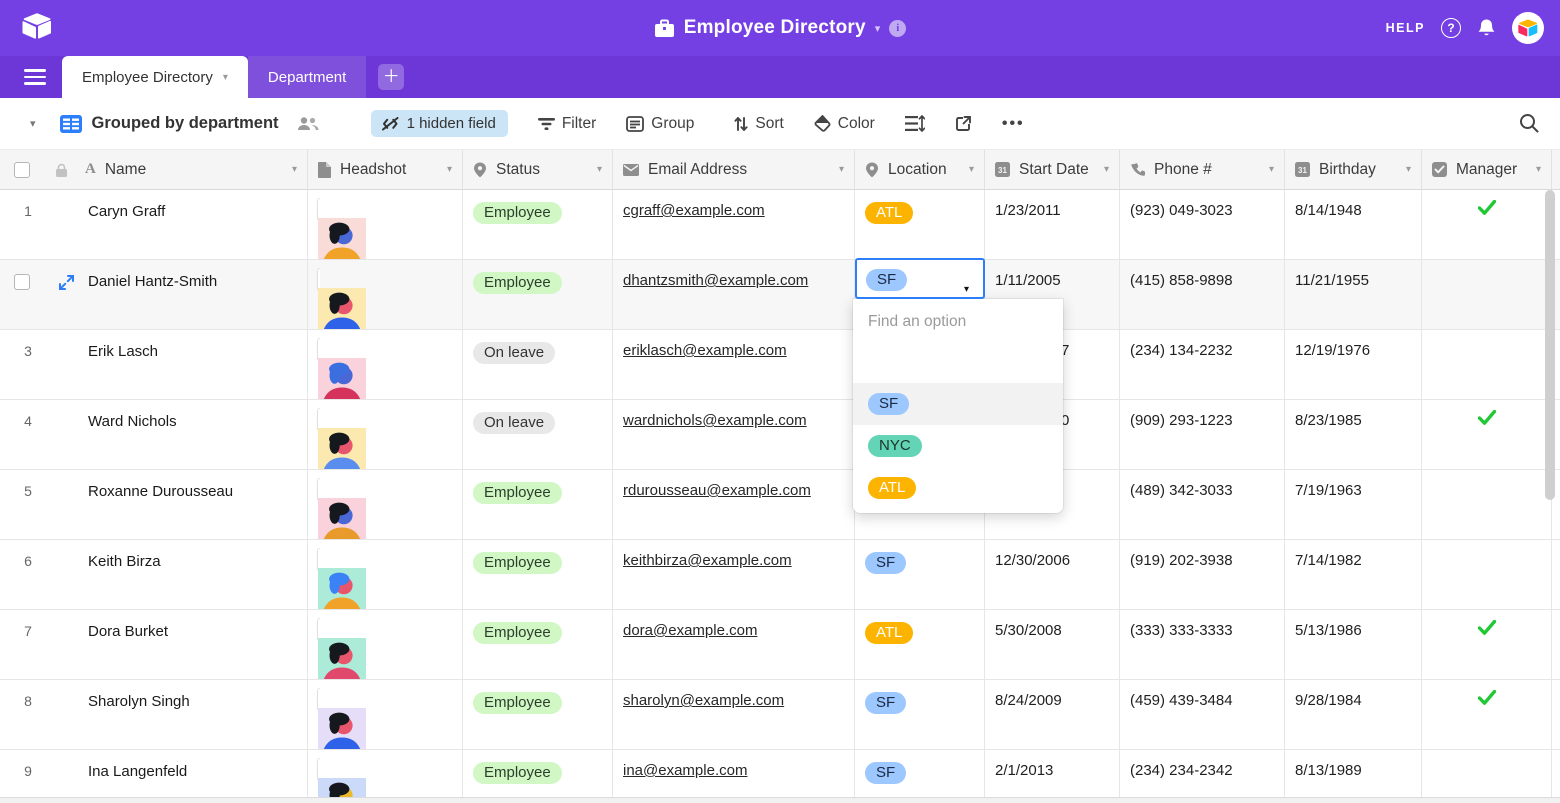 This screenshot has width=1560, height=803. I want to click on color-button: Color, so click(844, 124).